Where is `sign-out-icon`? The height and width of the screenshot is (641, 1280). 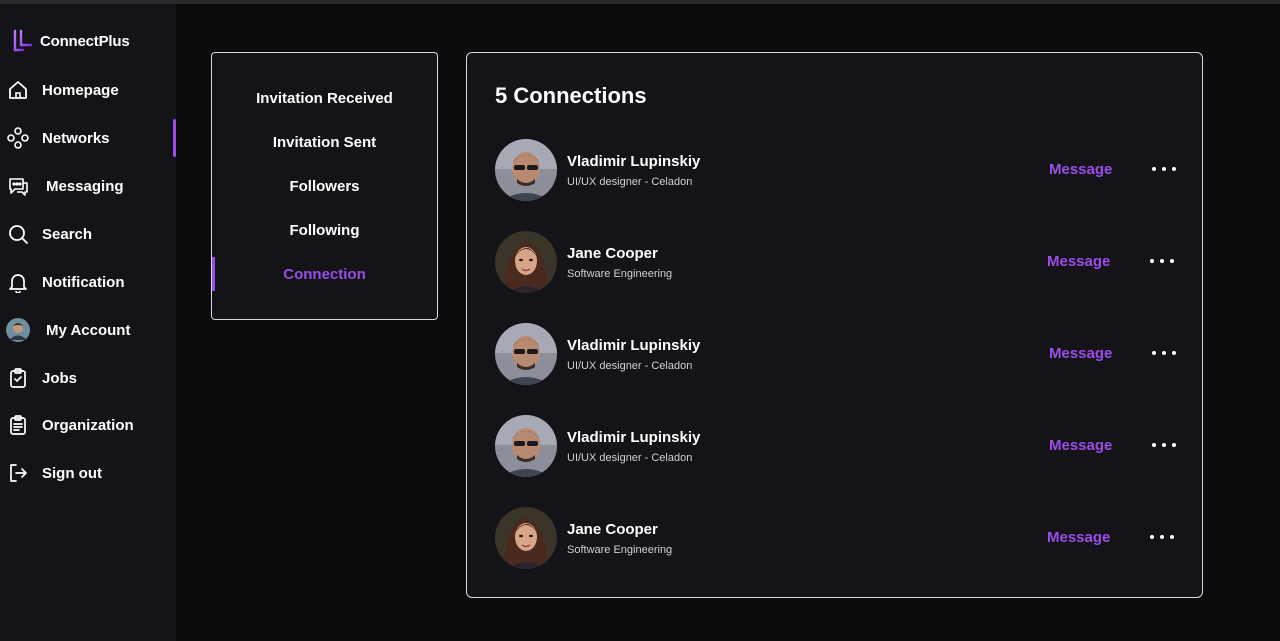 sign-out-icon is located at coordinates (18, 473).